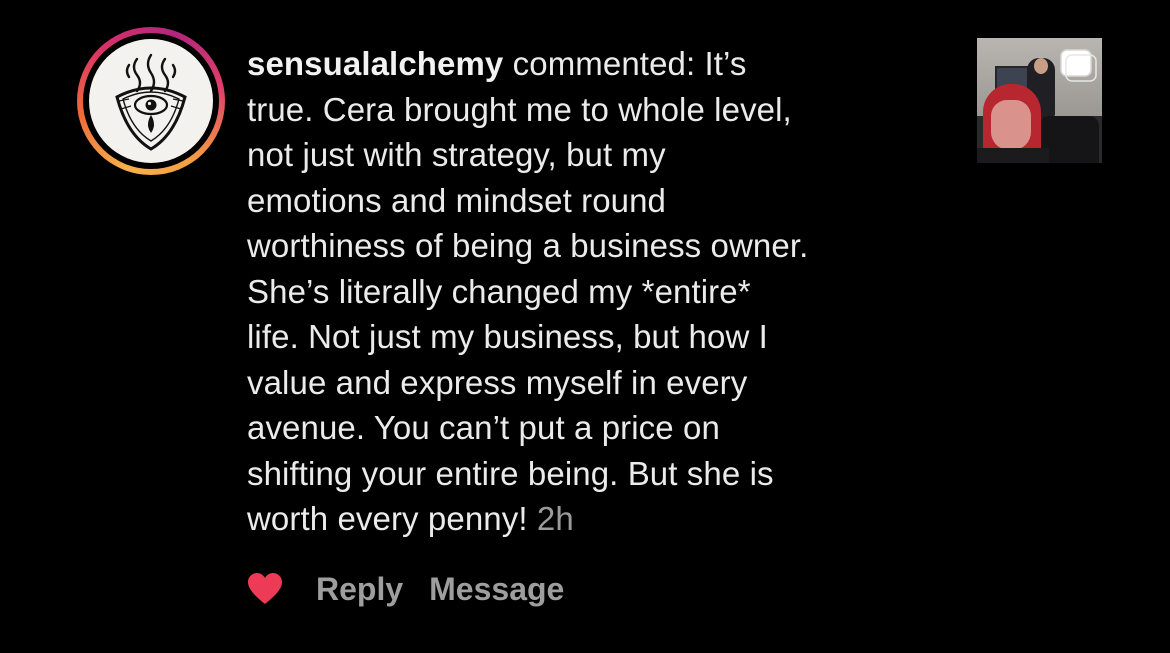 This screenshot has width=1170, height=653. Describe the element at coordinates (405, 589) in the screenshot. I see `comment-actions: Reply Message` at that location.